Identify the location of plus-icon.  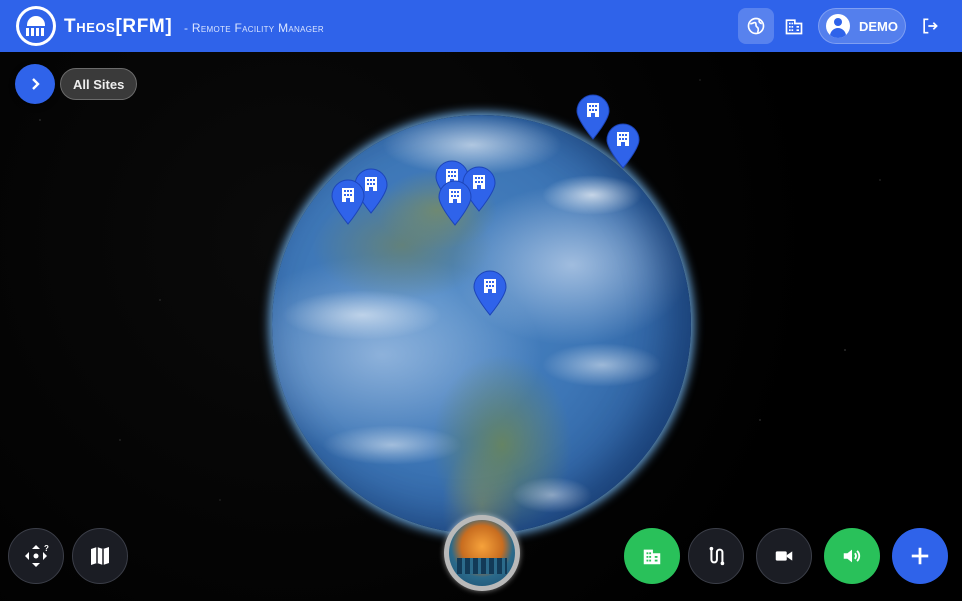
(920, 556).